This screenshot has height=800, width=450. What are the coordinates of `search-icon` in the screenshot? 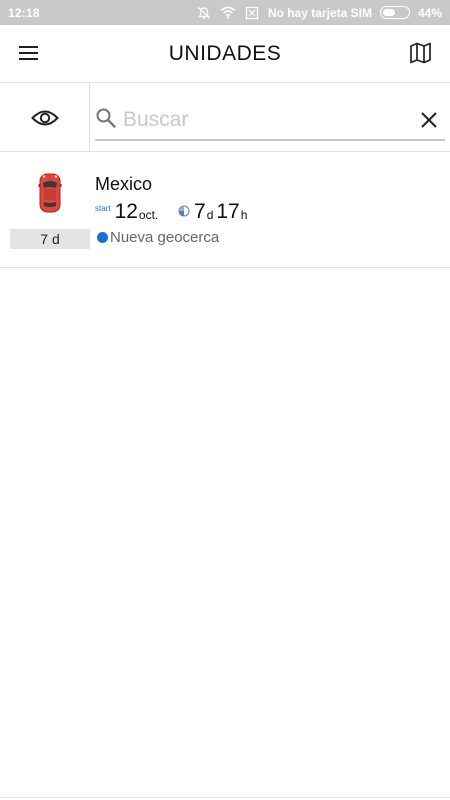 It's located at (106, 118).